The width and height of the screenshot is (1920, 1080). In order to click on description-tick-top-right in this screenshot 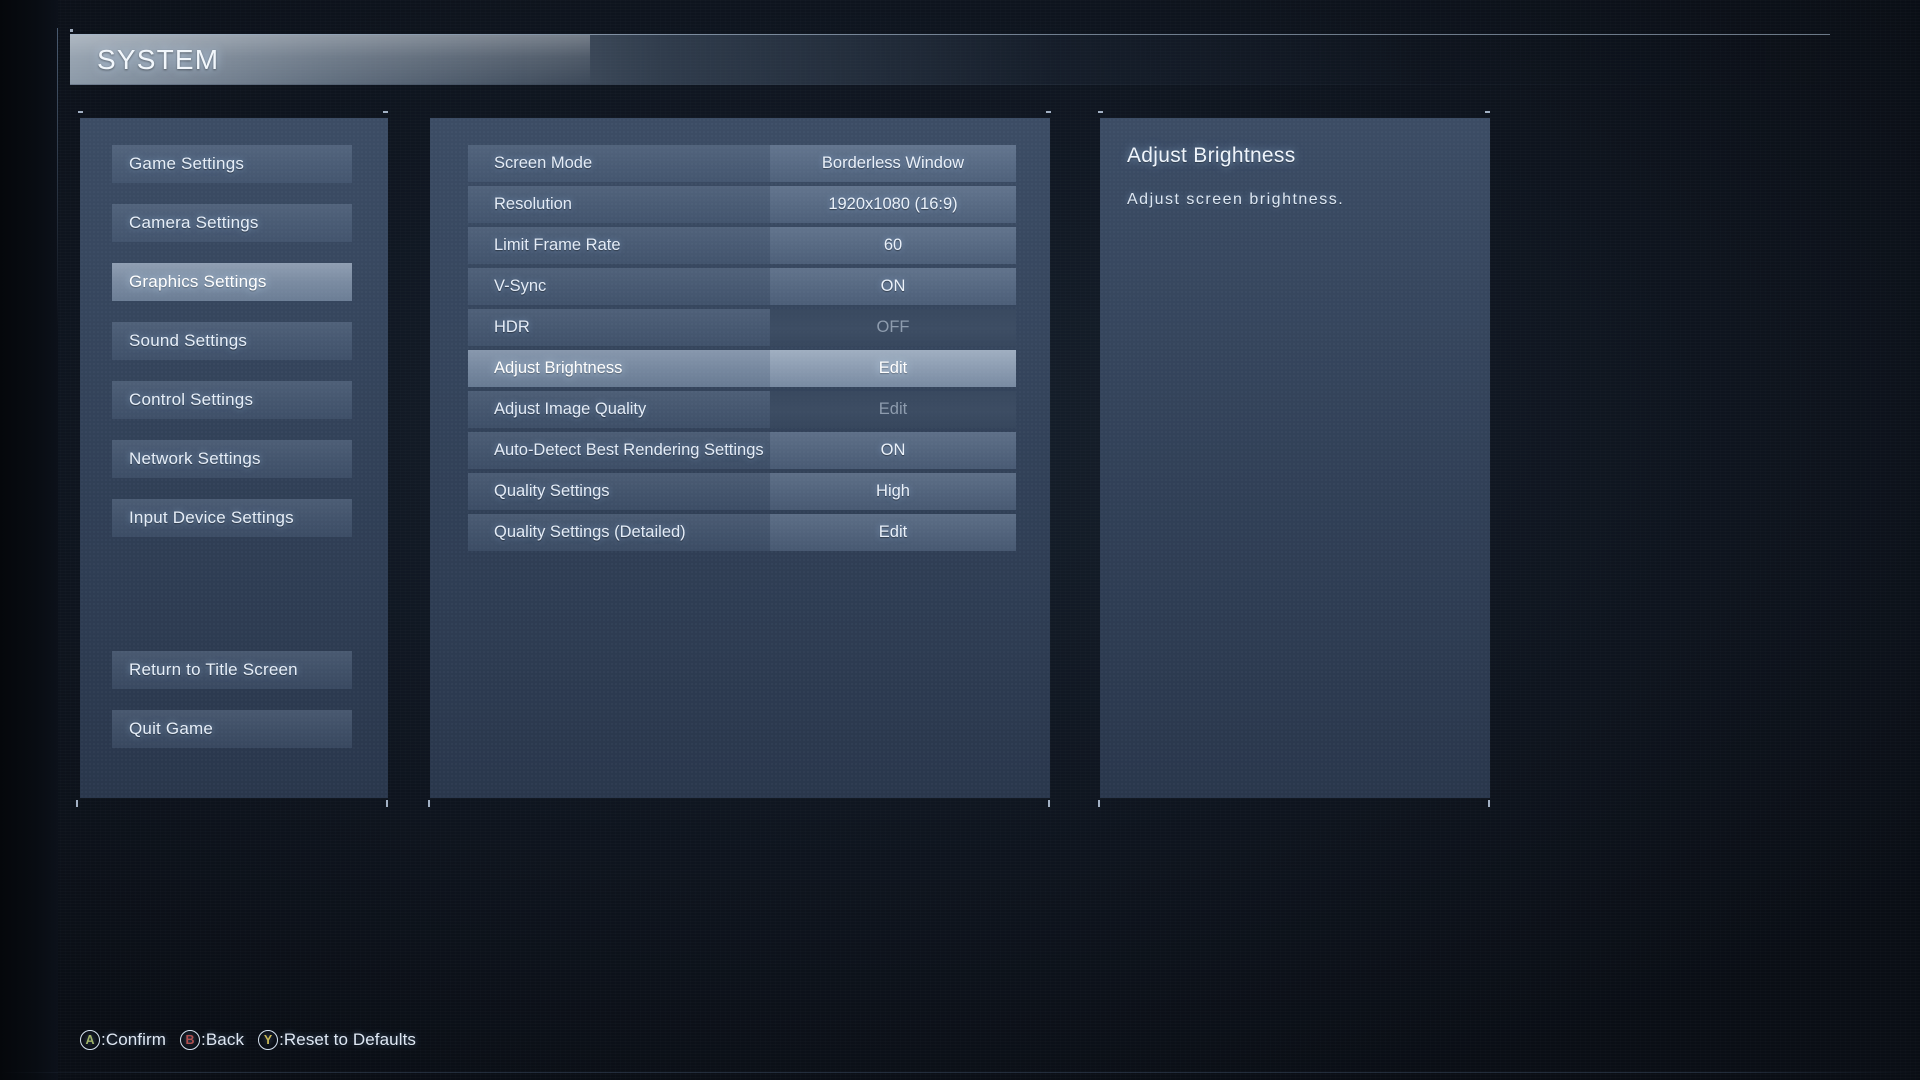, I will do `click(1487, 112)`.